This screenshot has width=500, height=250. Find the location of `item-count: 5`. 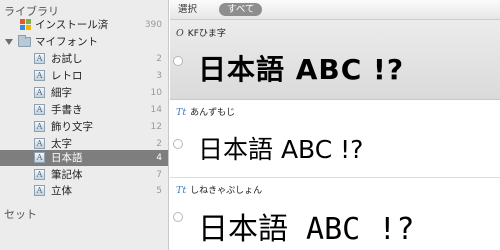

item-count: 5 is located at coordinates (159, 191).